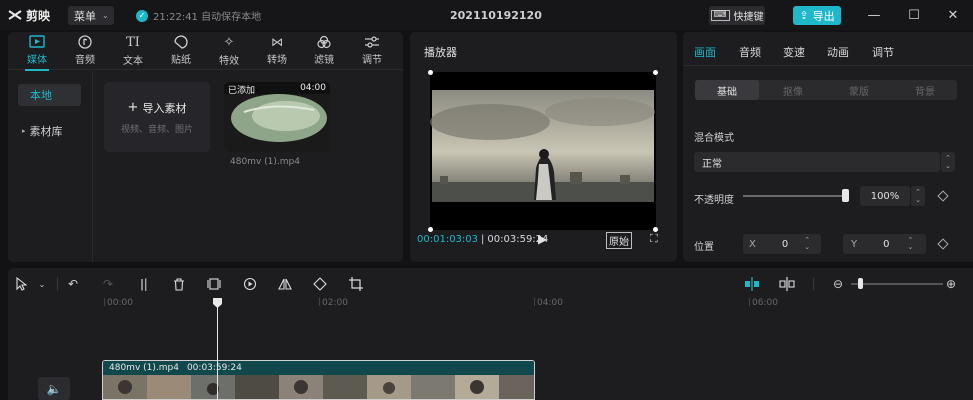  Describe the element at coordinates (910, 244) in the screenshot. I see `y-stepper: ⌃ ⌄` at that location.